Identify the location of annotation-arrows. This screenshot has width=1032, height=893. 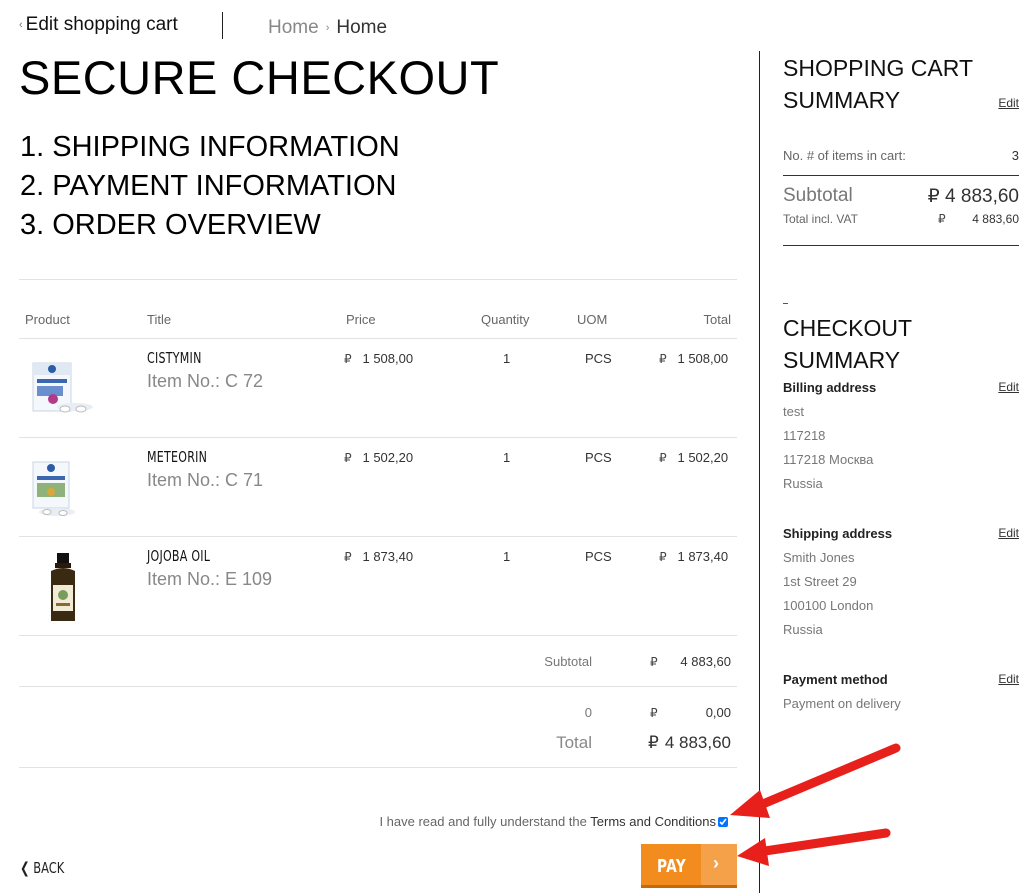
(815, 804).